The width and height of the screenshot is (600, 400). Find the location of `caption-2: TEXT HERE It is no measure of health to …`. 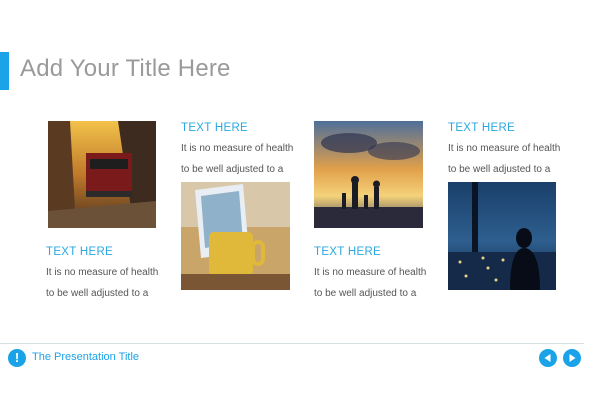

caption-2: TEXT HERE It is no measure of health to … is located at coordinates (237, 151).